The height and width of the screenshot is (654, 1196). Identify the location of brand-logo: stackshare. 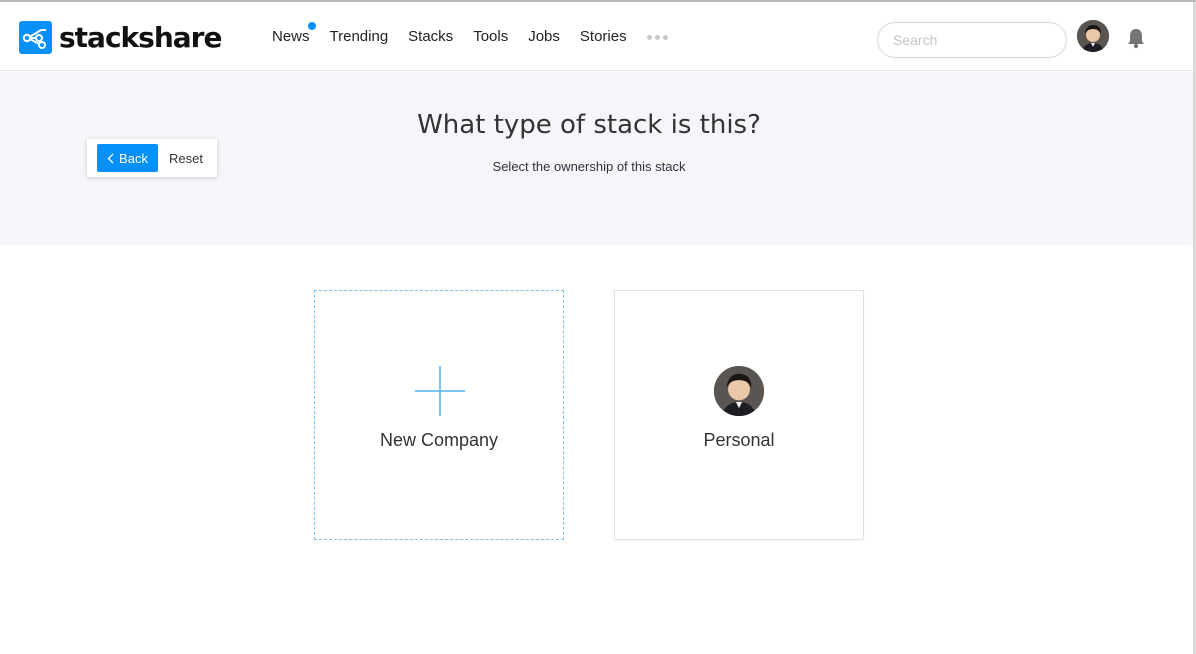
(120, 37).